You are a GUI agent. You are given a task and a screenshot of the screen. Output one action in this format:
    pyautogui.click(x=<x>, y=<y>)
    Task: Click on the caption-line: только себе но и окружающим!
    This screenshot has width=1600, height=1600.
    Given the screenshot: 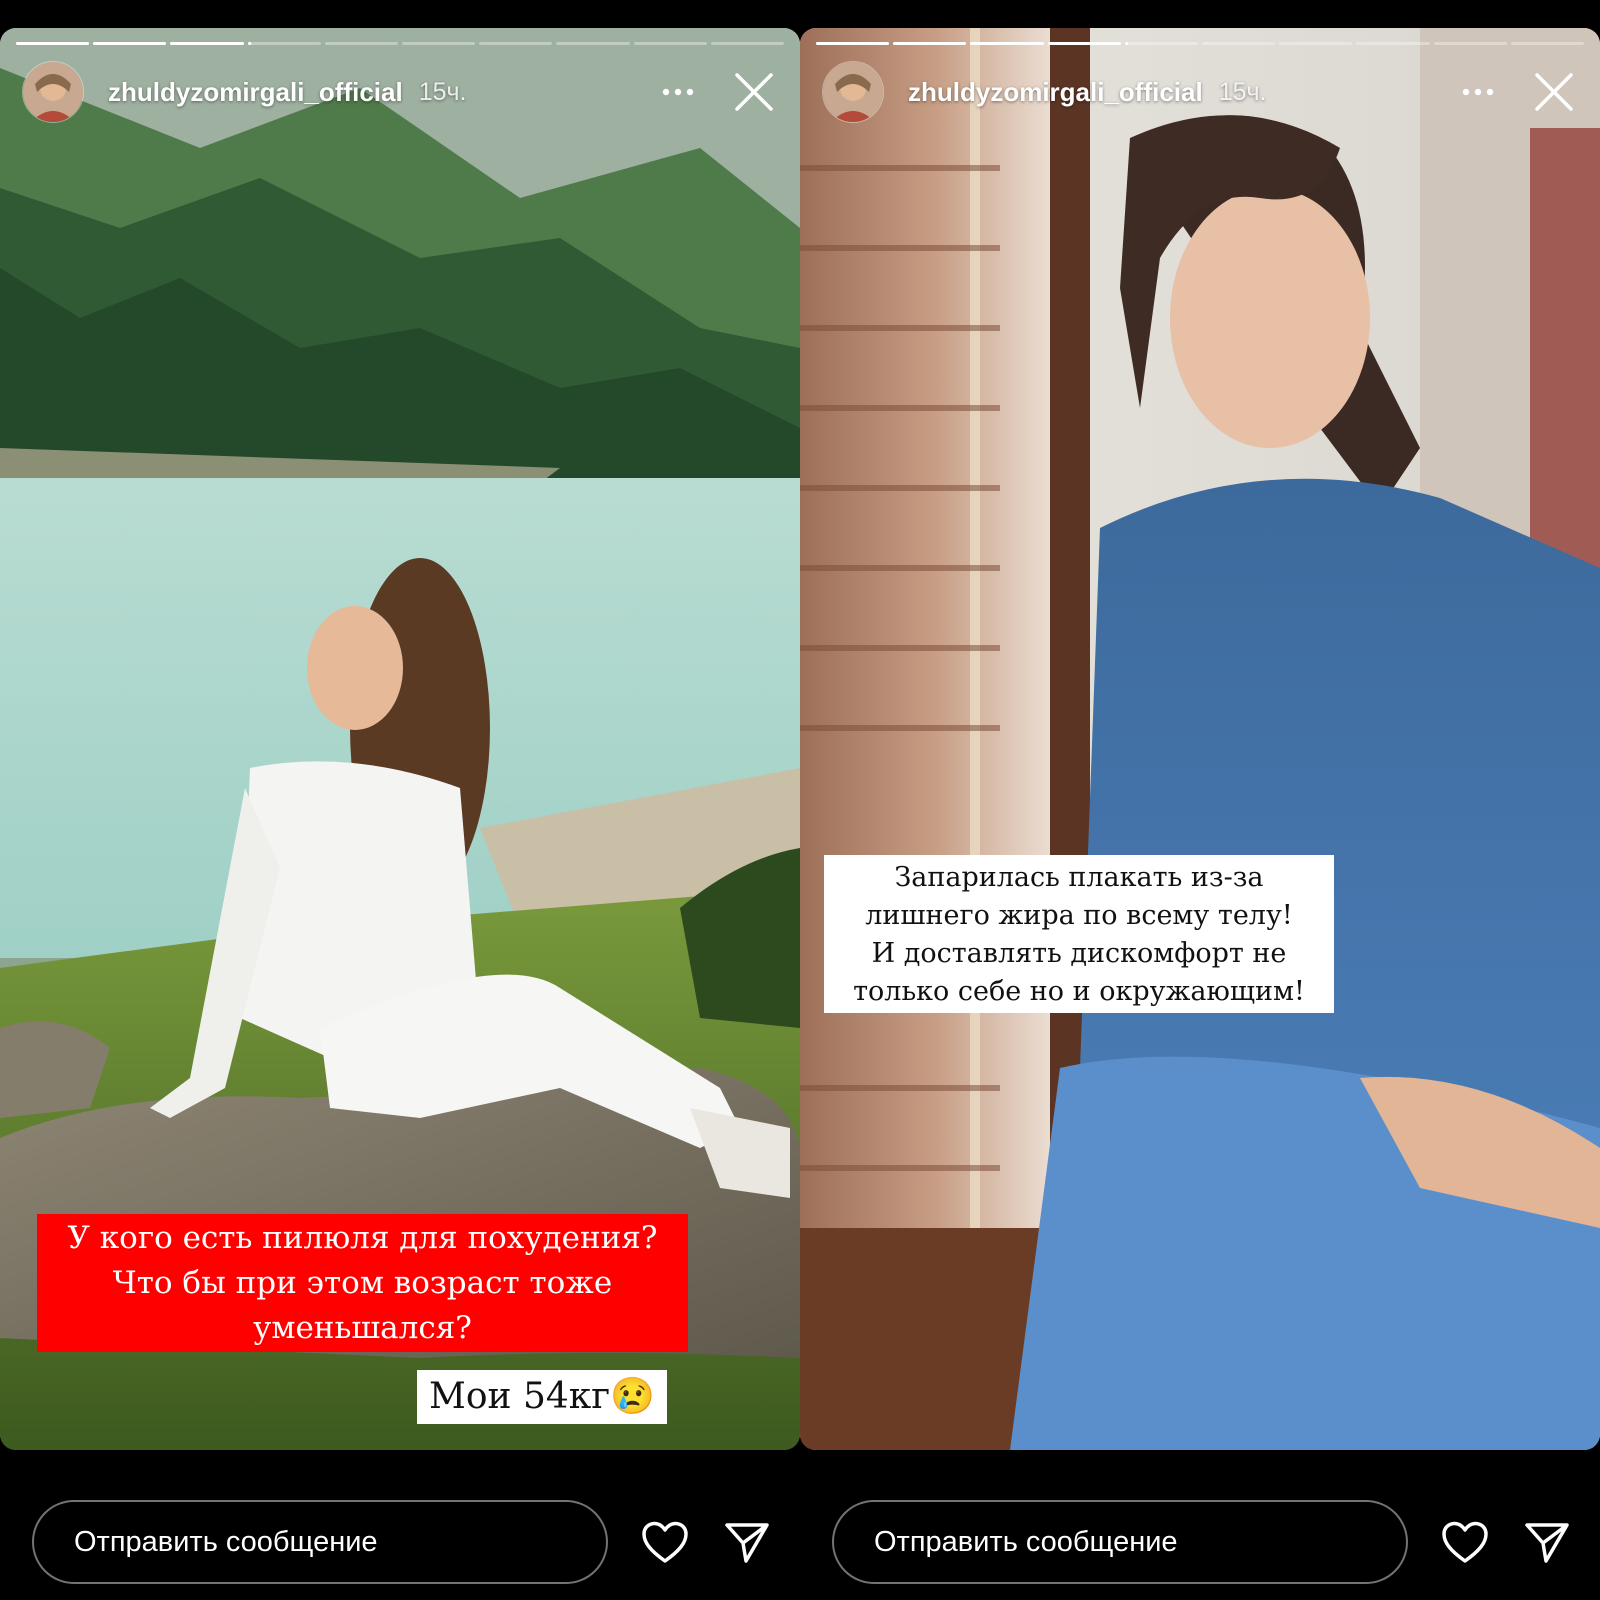 What is the action you would take?
    pyautogui.click(x=1079, y=991)
    